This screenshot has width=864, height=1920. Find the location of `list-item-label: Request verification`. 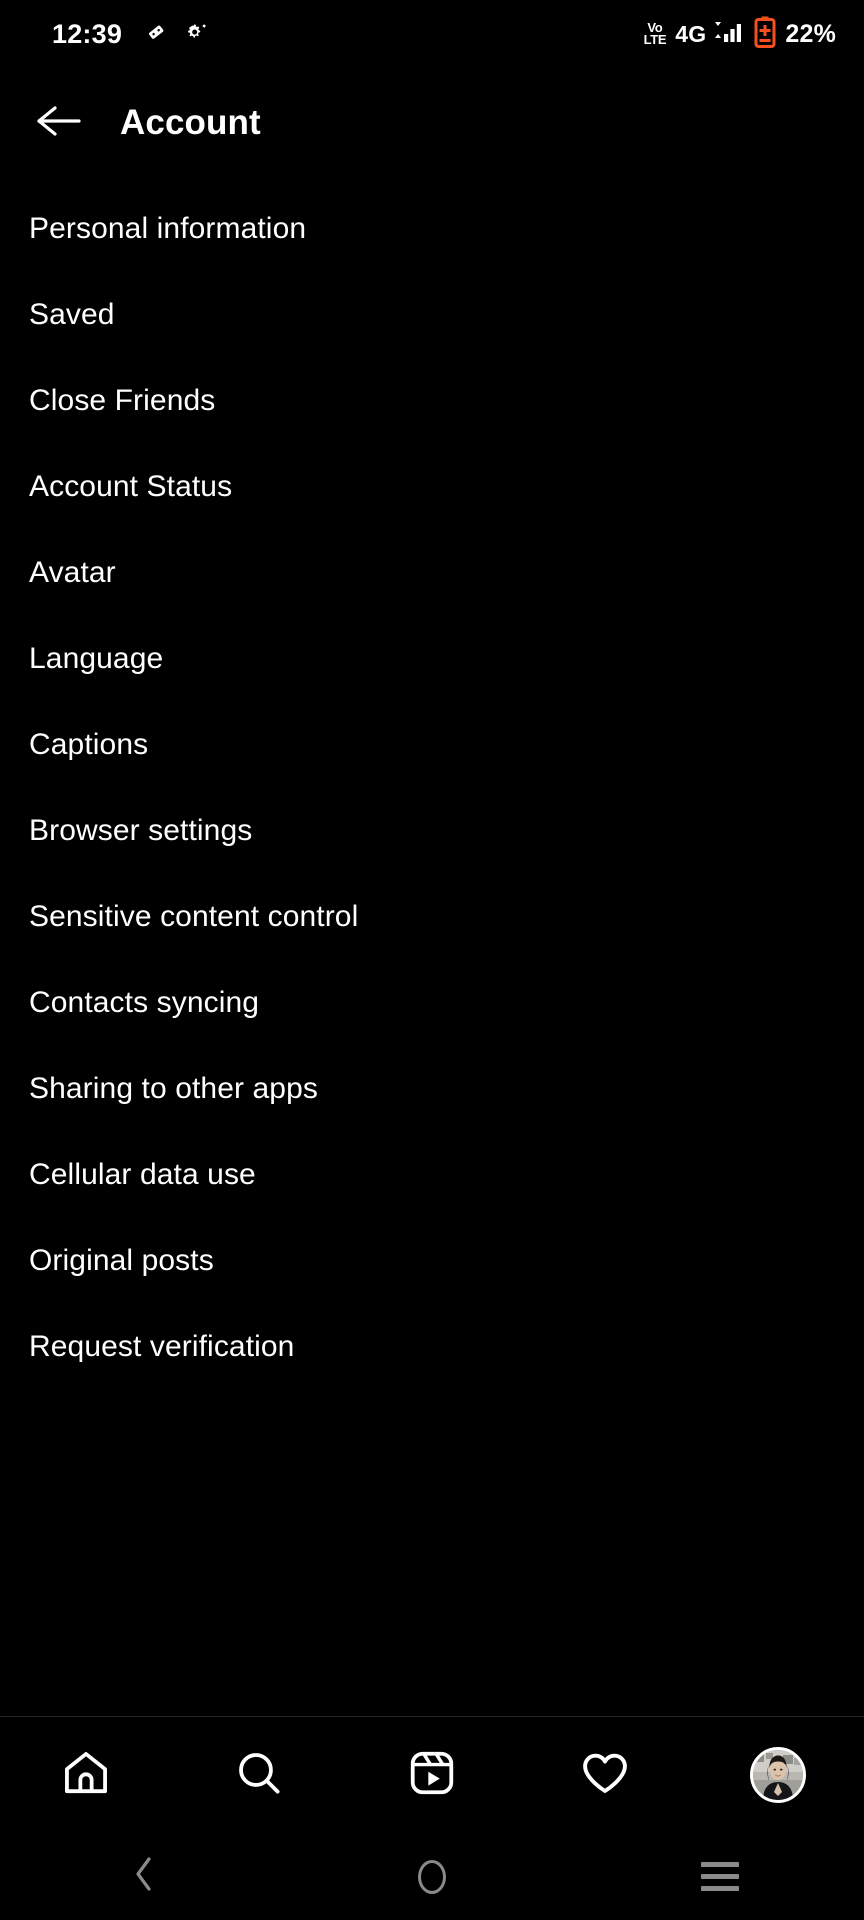

list-item-label: Request verification is located at coordinates (162, 1346).